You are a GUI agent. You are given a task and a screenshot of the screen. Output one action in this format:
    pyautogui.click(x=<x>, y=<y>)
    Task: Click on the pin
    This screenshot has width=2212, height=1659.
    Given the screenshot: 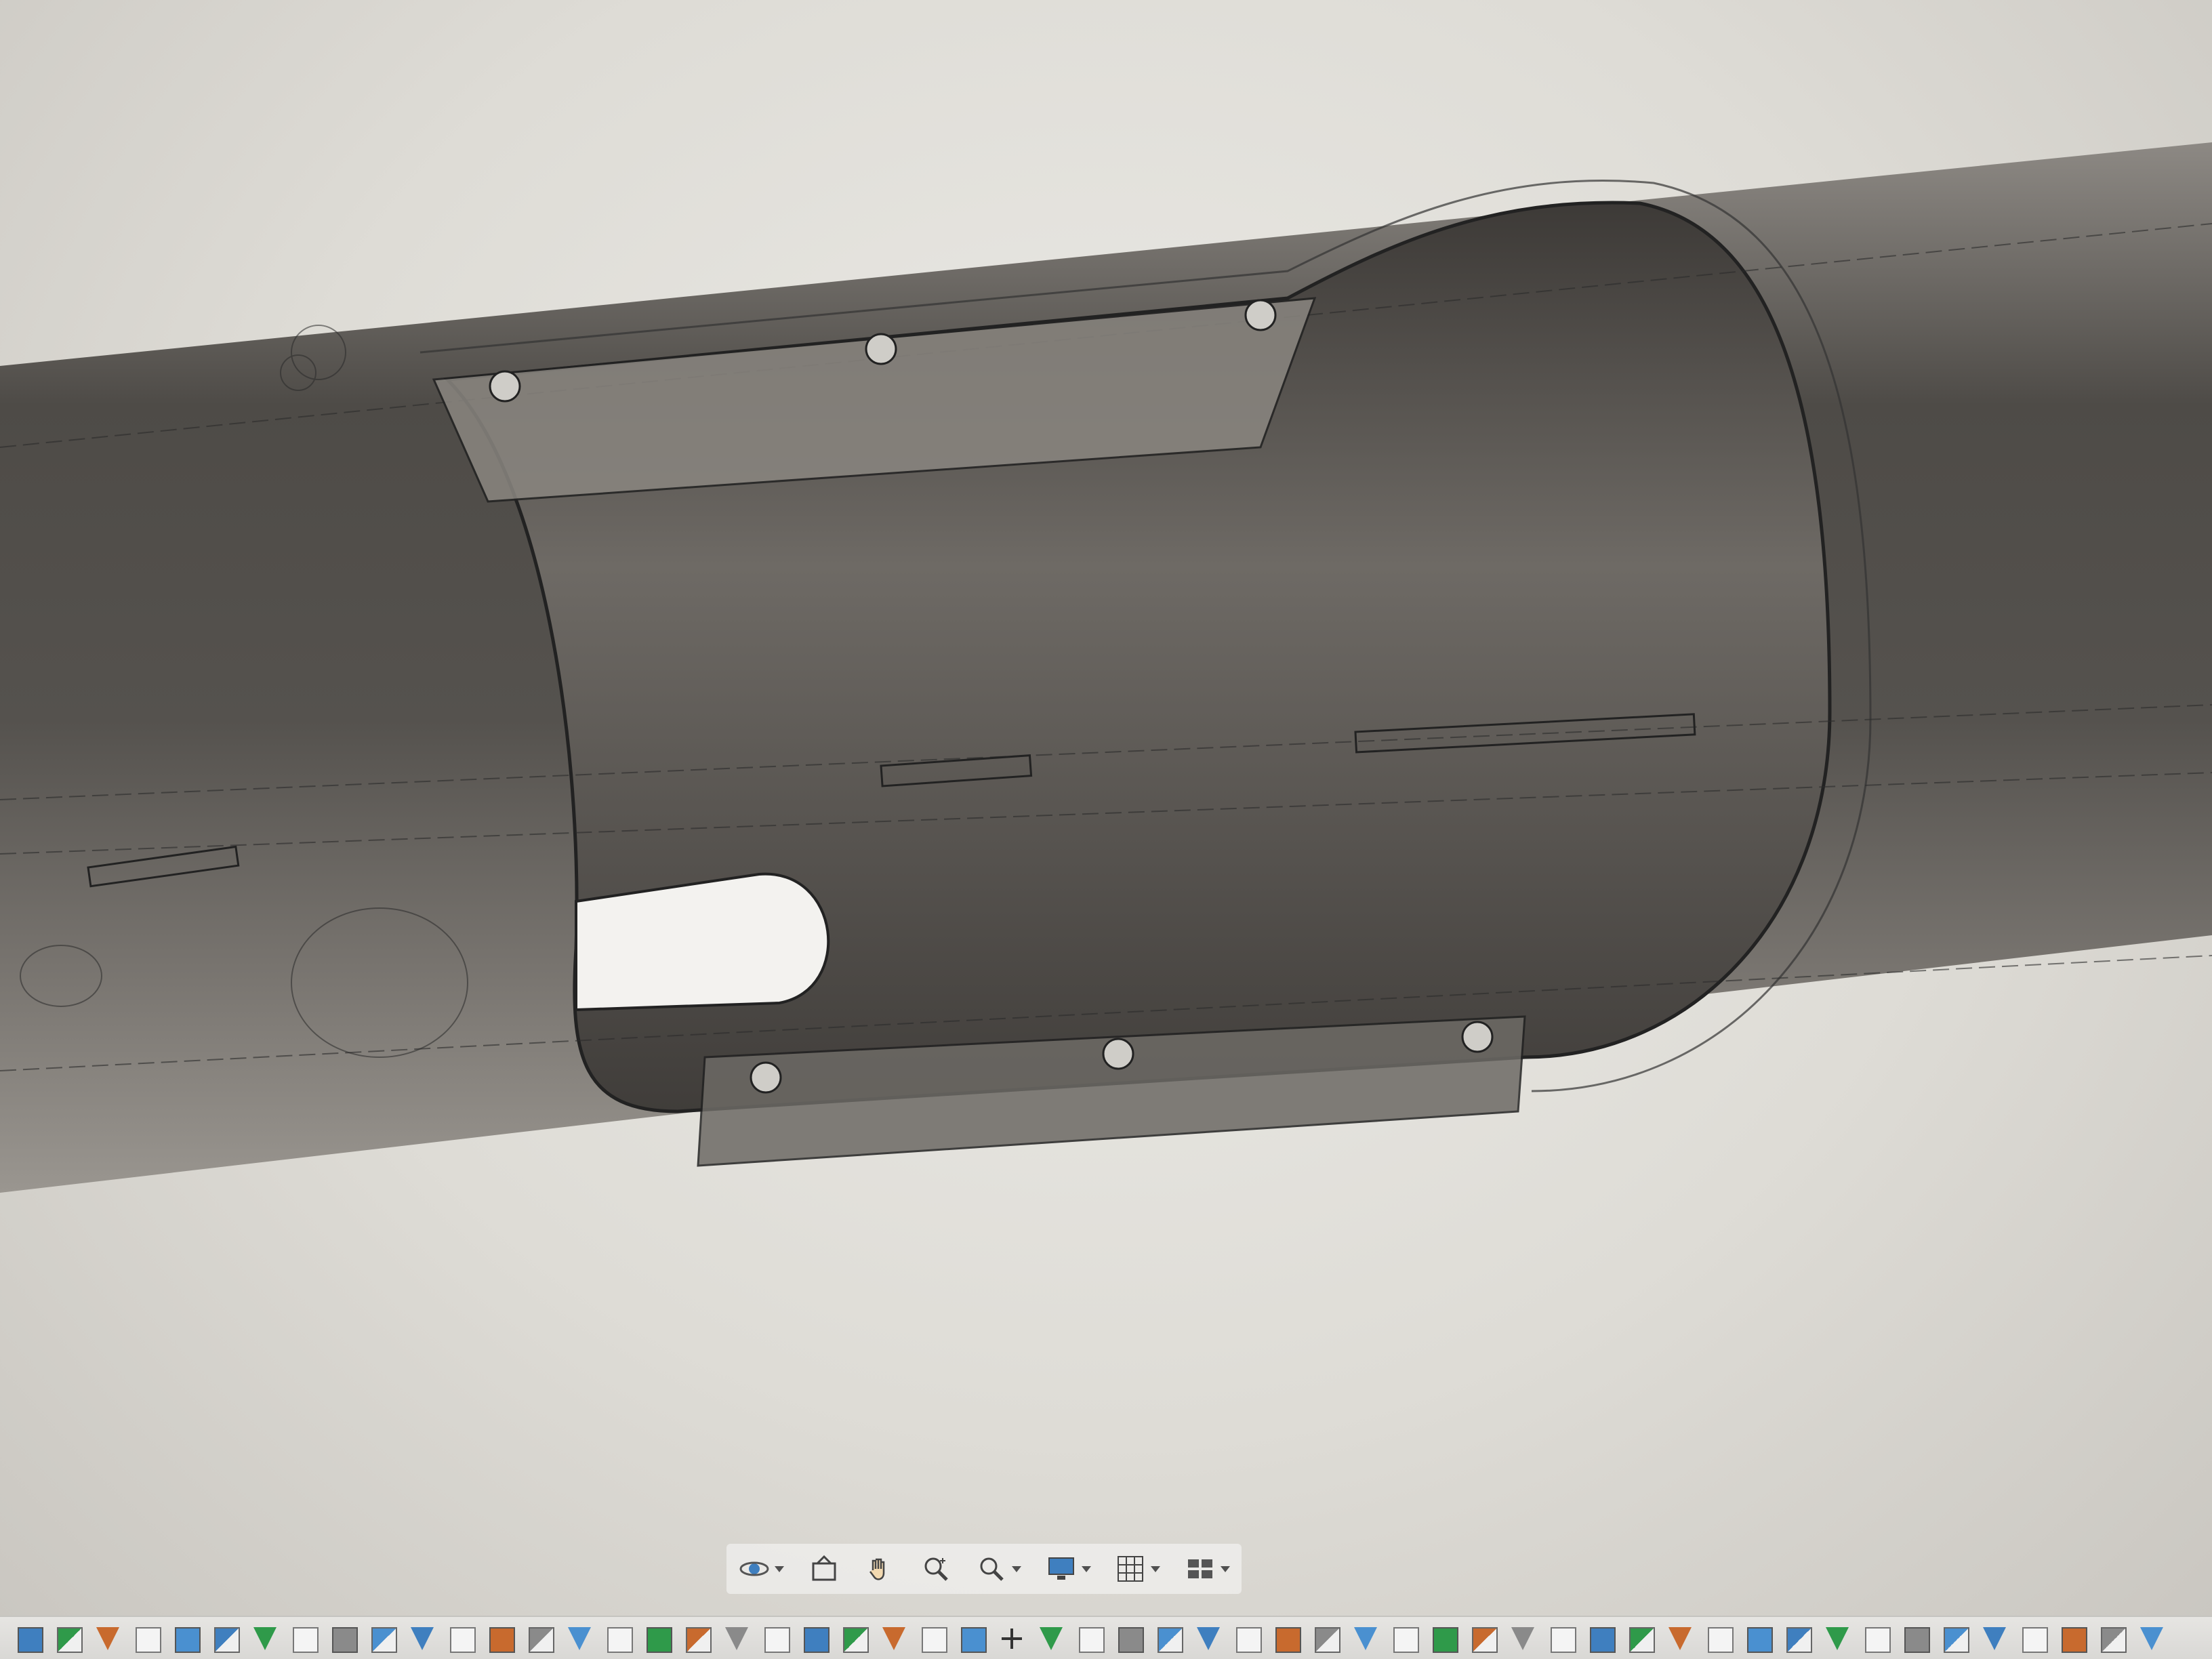 What is the action you would take?
    pyautogui.click(x=881, y=349)
    